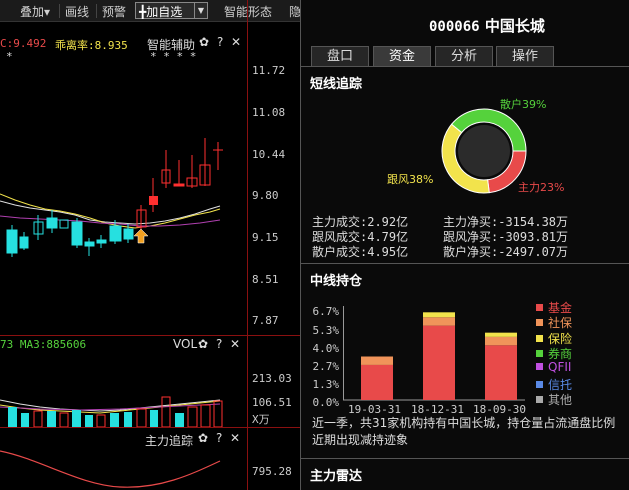 This screenshot has width=629, height=490. I want to click on add-watchlist-label: ╋加自选, so click(161, 12).